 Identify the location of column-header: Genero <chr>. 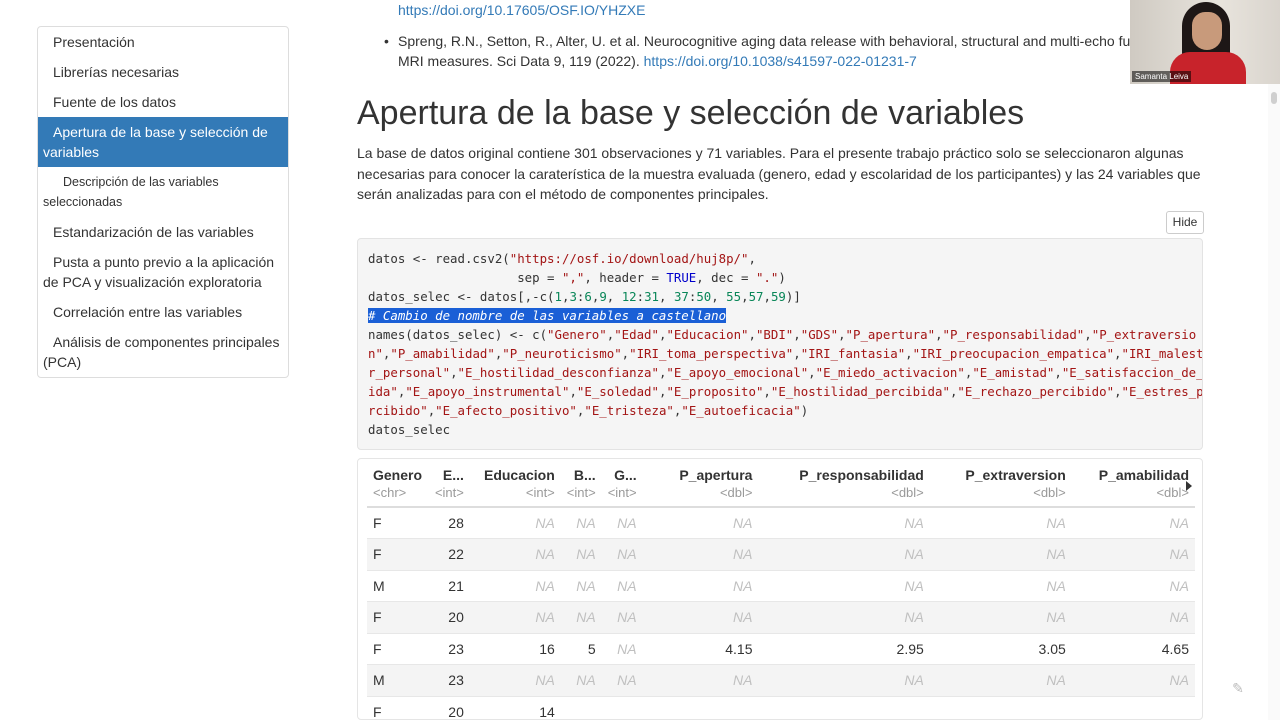
(397, 483).